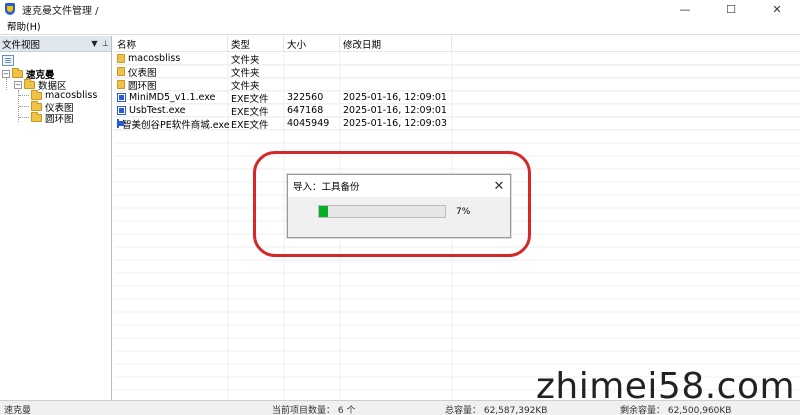 This screenshot has width=800, height=415. Describe the element at coordinates (400, 26) in the screenshot. I see `menu-bar: 帮助(H)` at that location.